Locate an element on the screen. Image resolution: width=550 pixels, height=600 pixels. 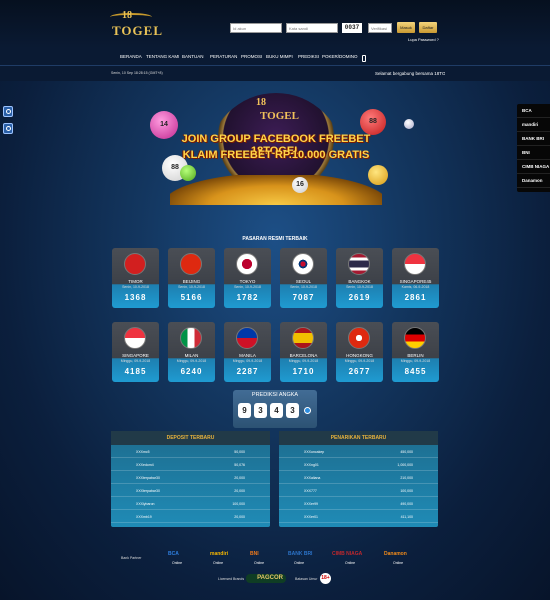
market-name: MANILA is located at coordinates (247, 355).